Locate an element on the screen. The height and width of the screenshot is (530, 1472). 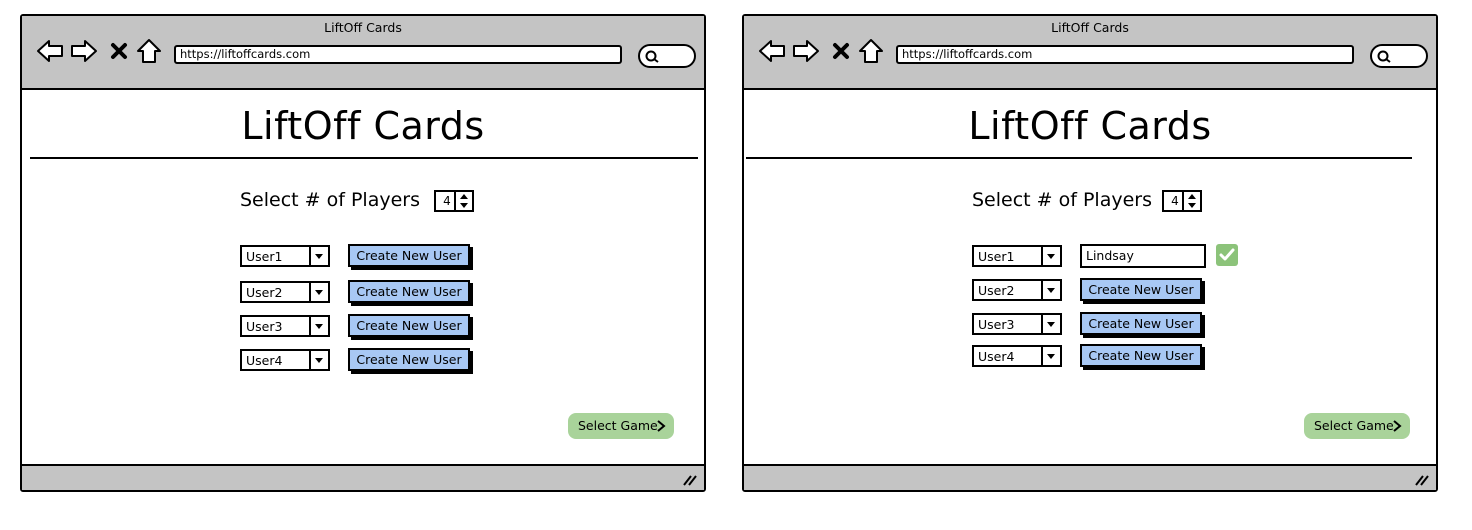
checkmark-icon is located at coordinates (1227, 254).